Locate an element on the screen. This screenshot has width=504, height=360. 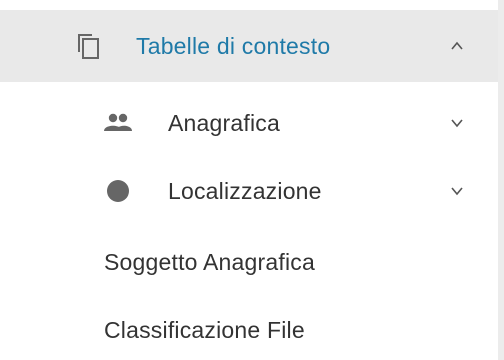
menu-item-label: Localizzazione is located at coordinates (245, 190).